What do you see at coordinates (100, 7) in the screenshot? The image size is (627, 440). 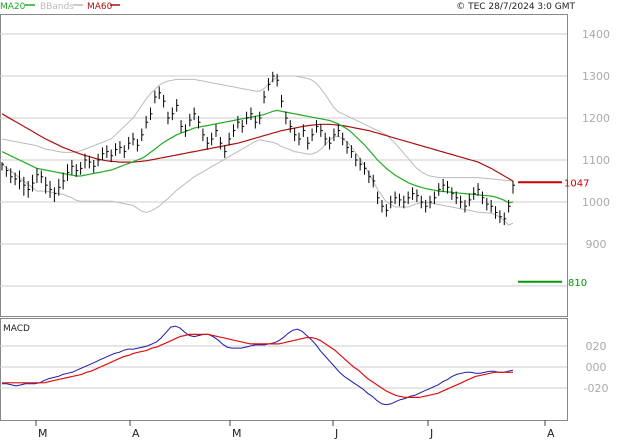 I see `legend-ma60: MA60` at bounding box center [100, 7].